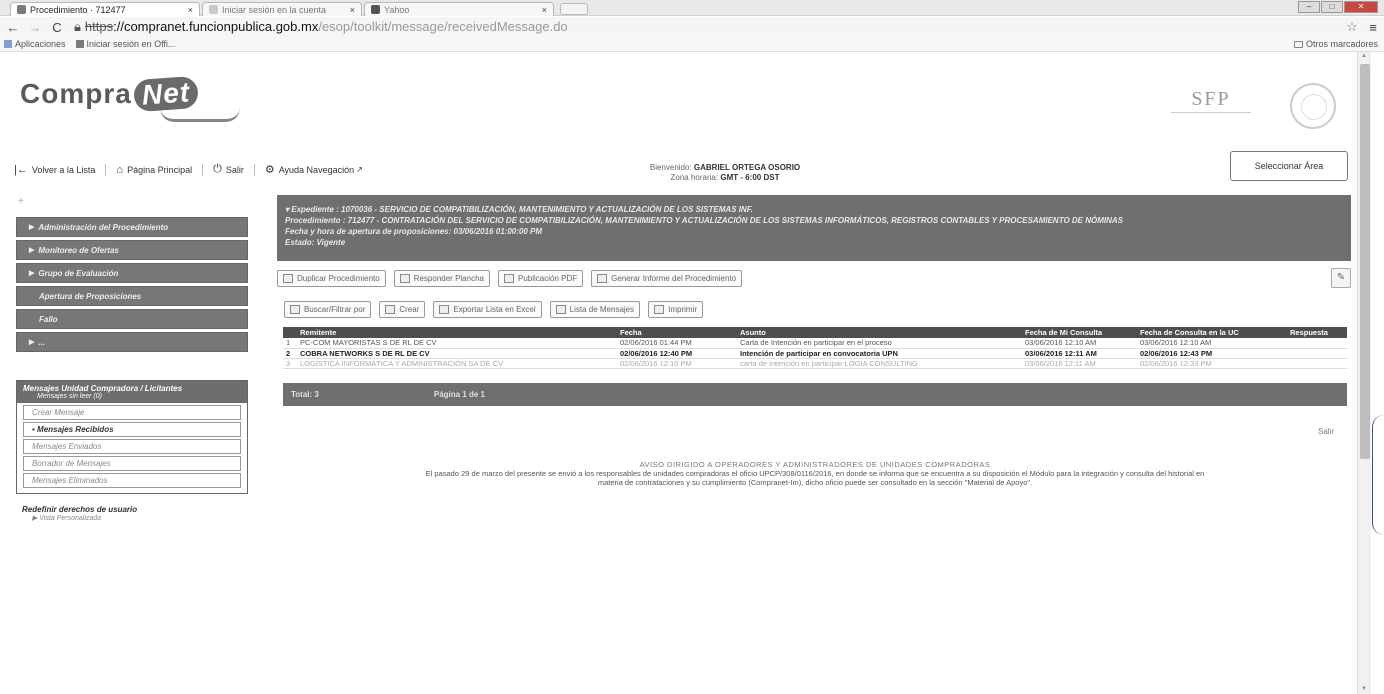 The height and width of the screenshot is (694, 1384). Describe the element at coordinates (282, 9) in the screenshot. I see `browser-tab: Iniciar sesión en la cuenta ×` at that location.